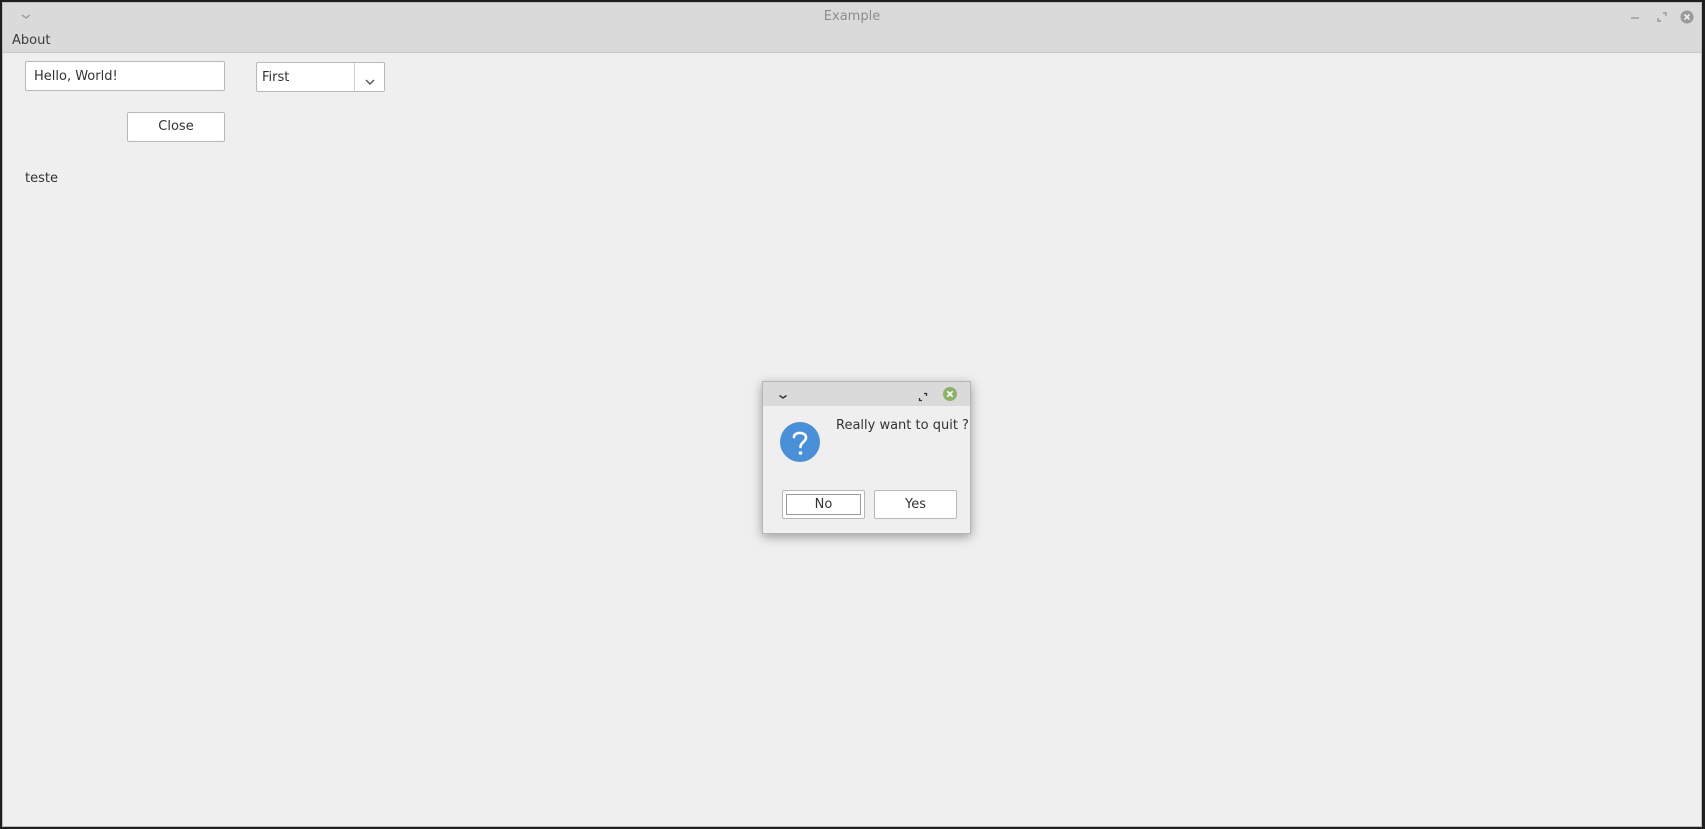 This screenshot has height=829, width=1705. Describe the element at coordinates (783, 394) in the screenshot. I see `dialog-menu-icon` at that location.